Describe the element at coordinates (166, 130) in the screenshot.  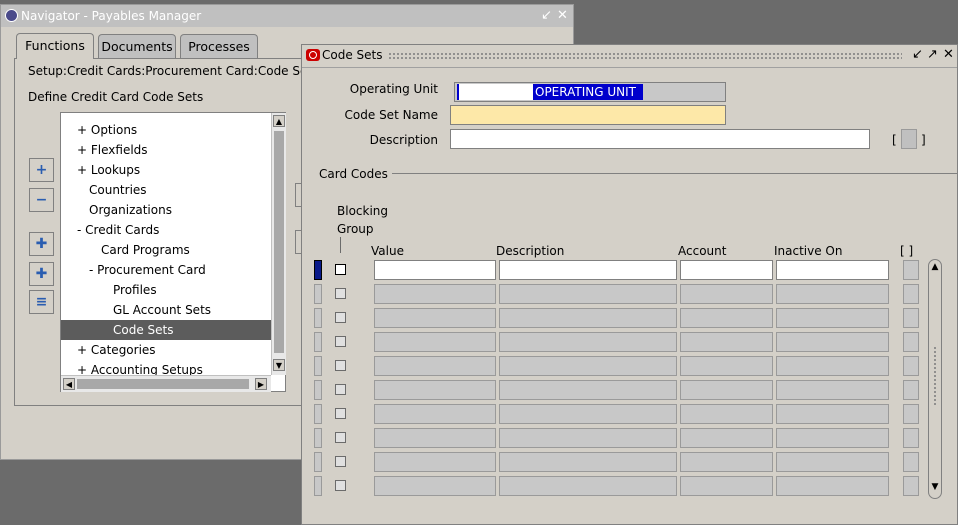
I see `tree-item: + Options` at that location.